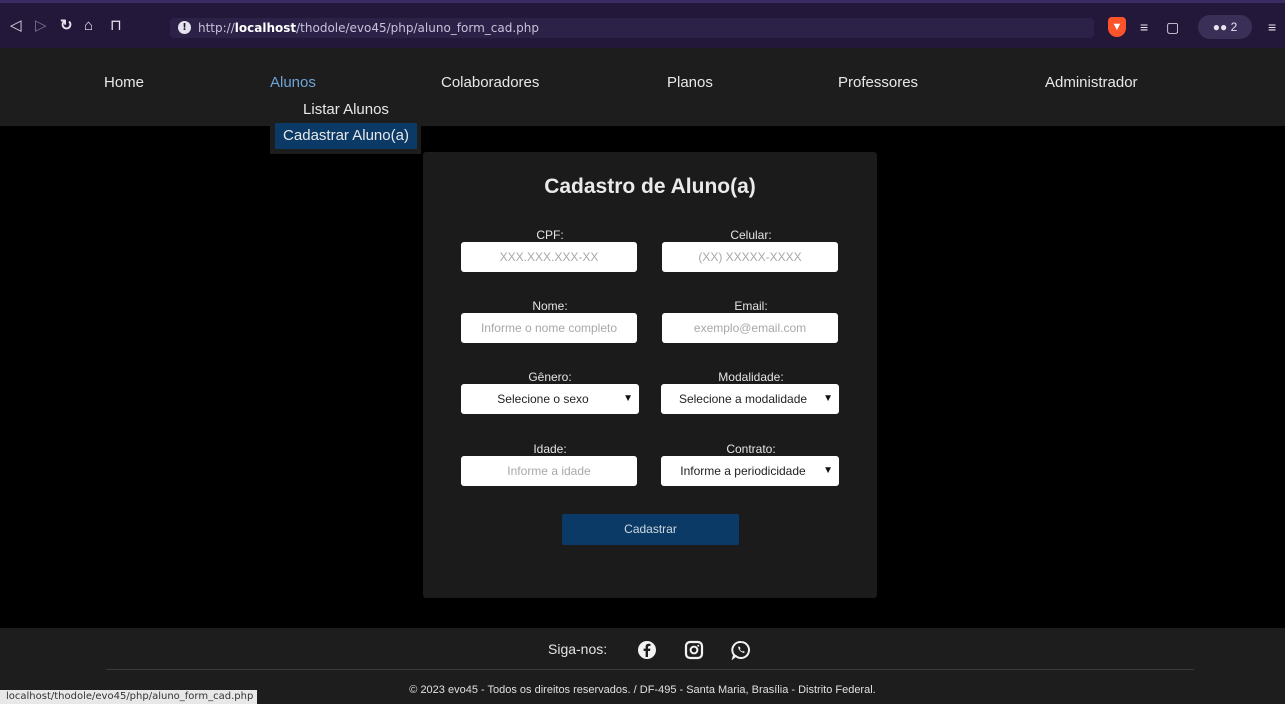  What do you see at coordinates (750, 257) in the screenshot?
I see `celular-input` at bounding box center [750, 257].